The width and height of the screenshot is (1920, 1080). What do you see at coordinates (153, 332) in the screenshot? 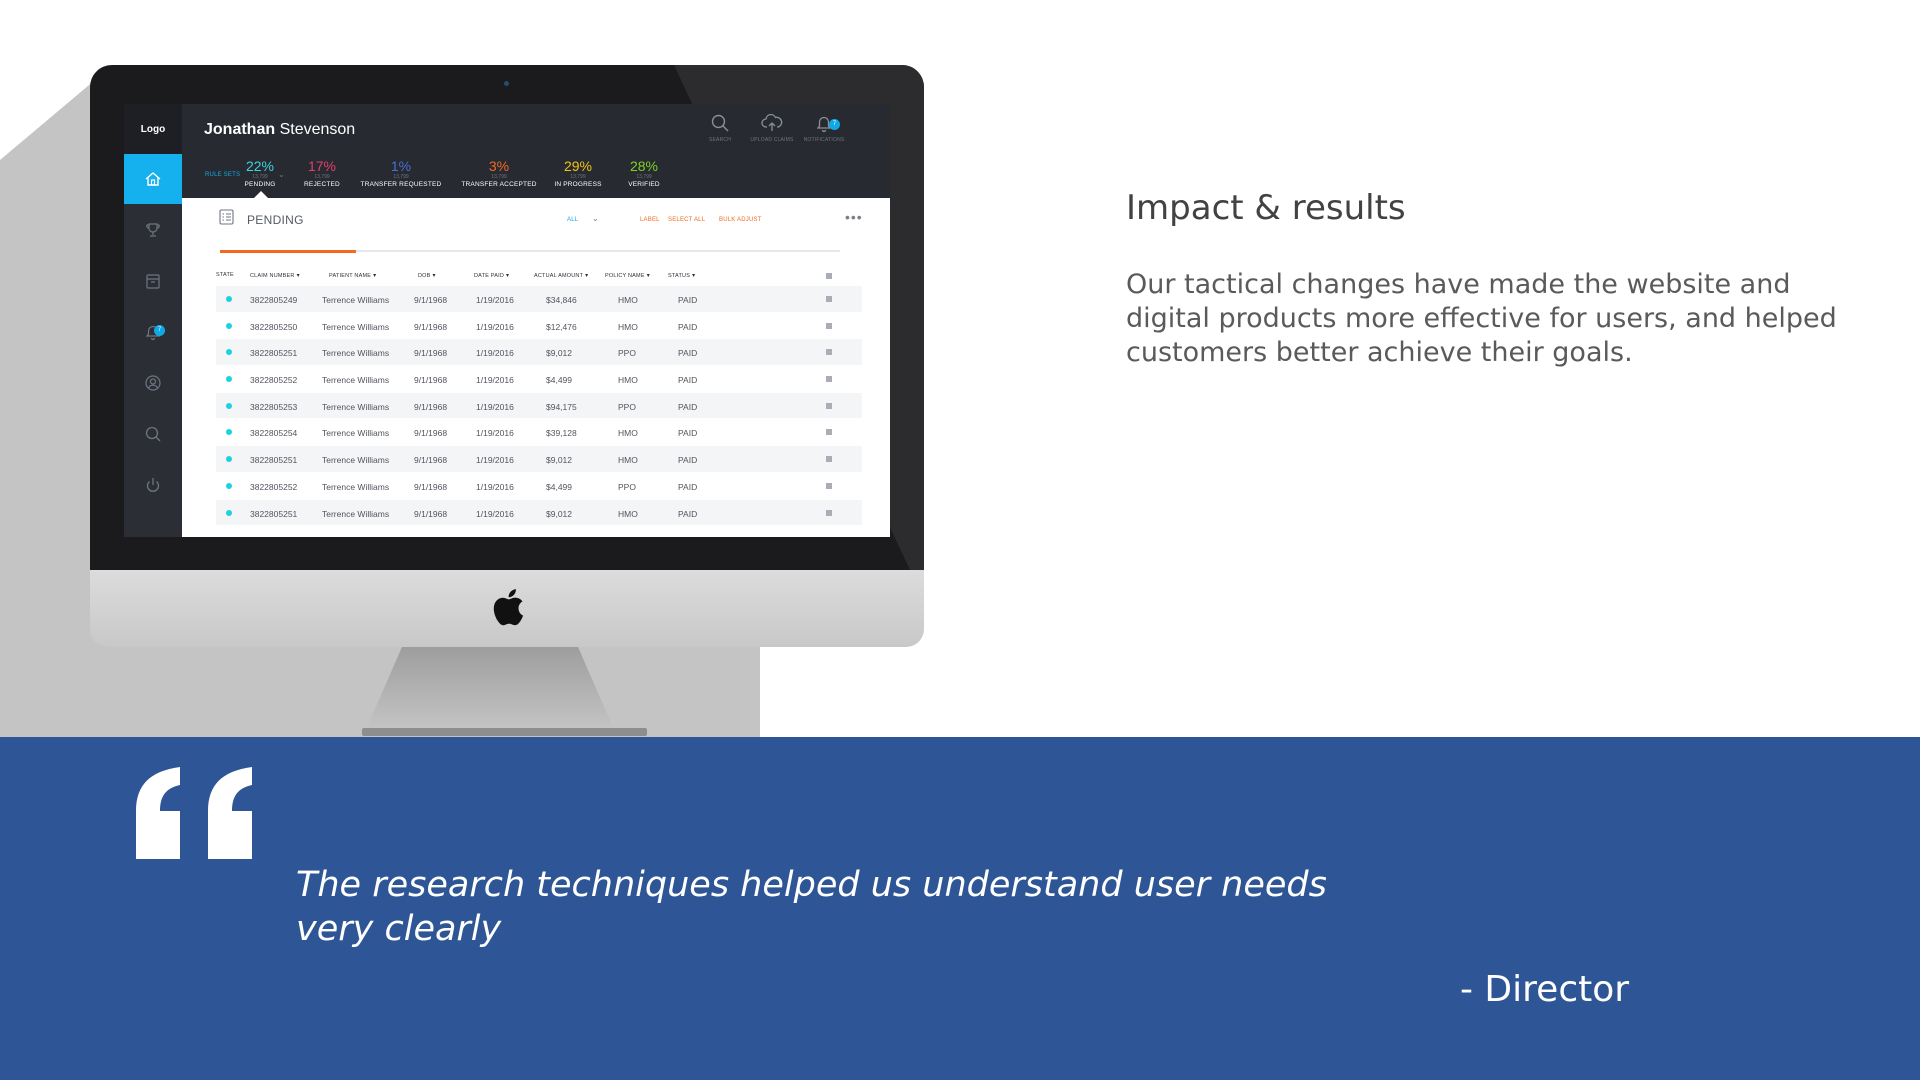
I see `sidebar-item-notifications: 7` at bounding box center [153, 332].